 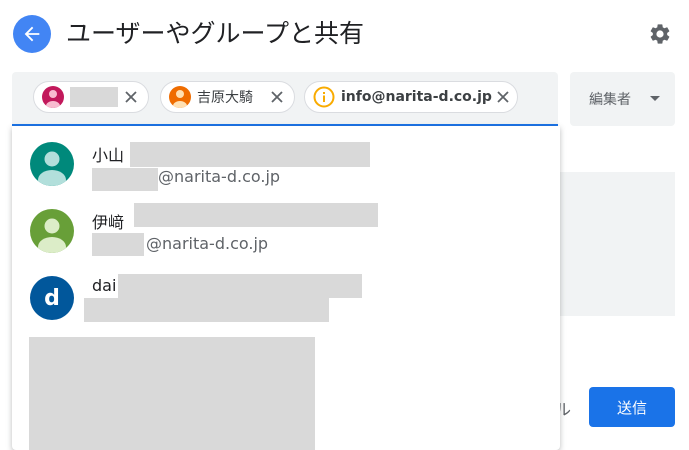 I want to click on suggestion-item: 小山 @narita-d.co.jp, so click(x=286, y=165).